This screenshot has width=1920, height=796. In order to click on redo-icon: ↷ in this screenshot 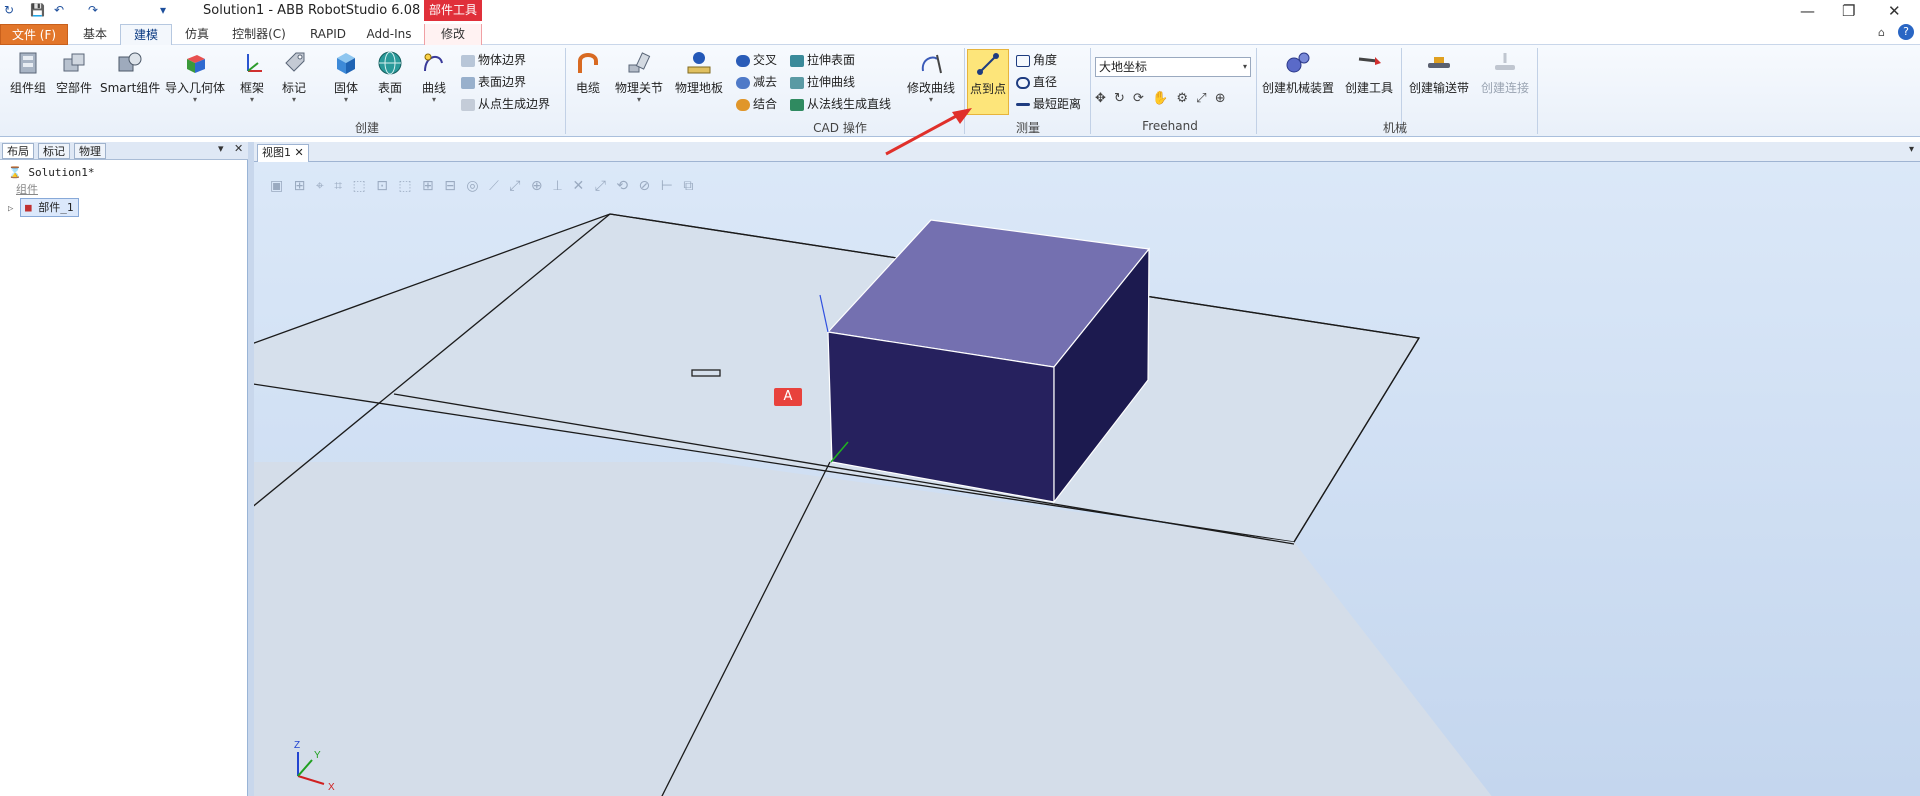, I will do `click(93, 10)`.